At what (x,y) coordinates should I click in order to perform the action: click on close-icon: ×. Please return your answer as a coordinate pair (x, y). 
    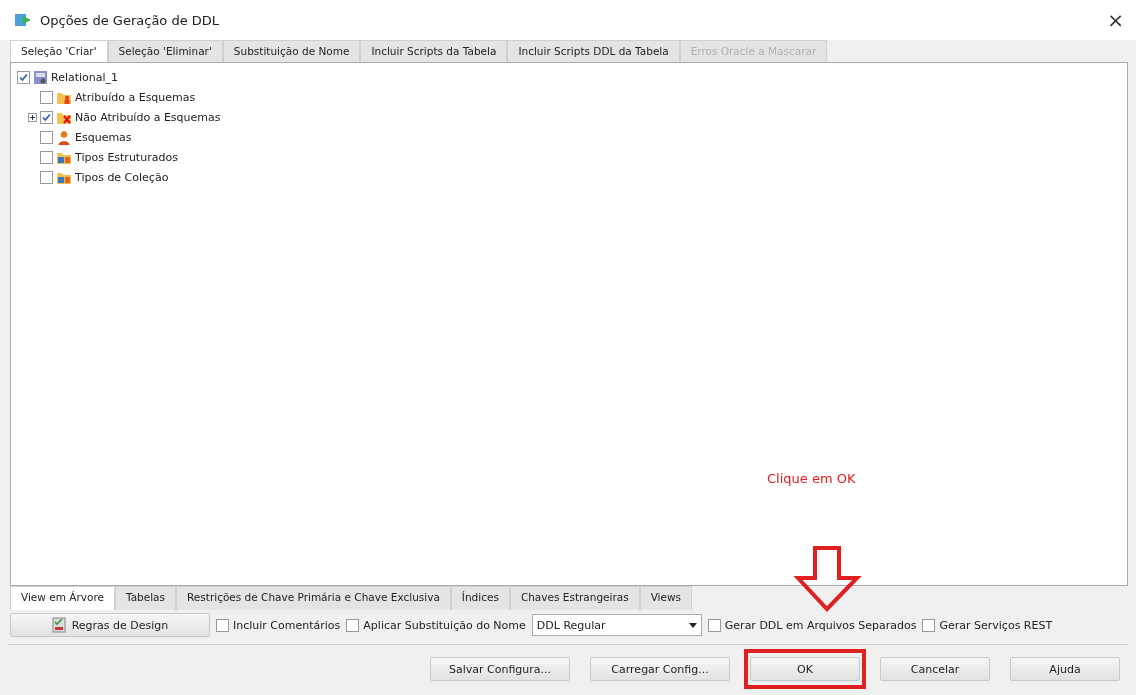
    Looking at the image, I should click on (1115, 20).